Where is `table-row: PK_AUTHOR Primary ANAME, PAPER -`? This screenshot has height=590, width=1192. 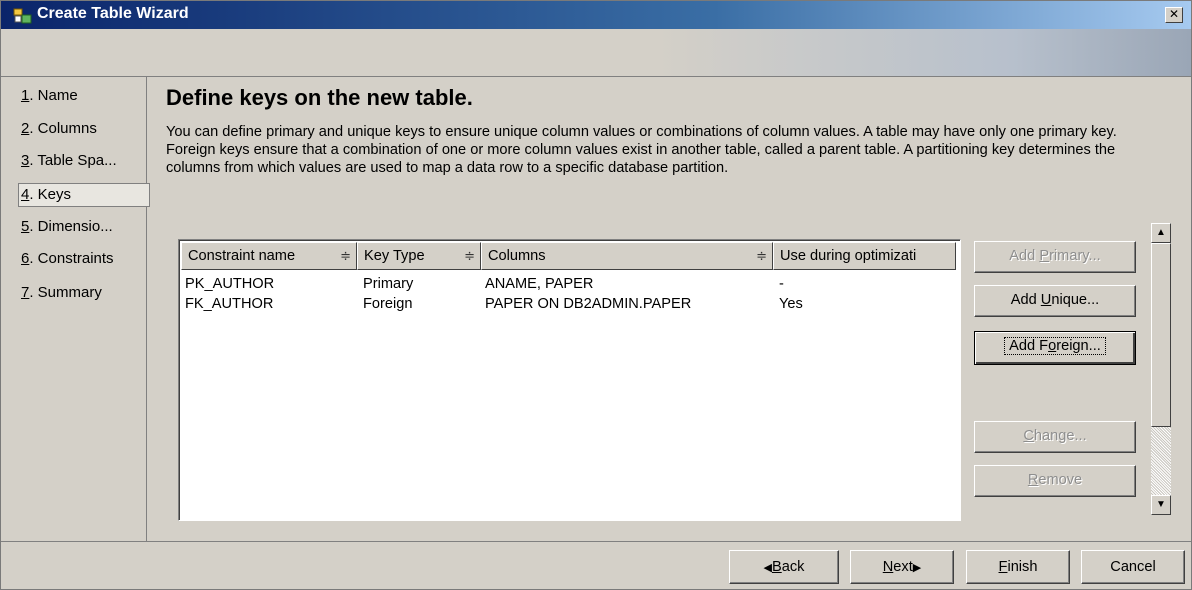
table-row: PK_AUTHOR Primary ANAME, PAPER - is located at coordinates (568, 284).